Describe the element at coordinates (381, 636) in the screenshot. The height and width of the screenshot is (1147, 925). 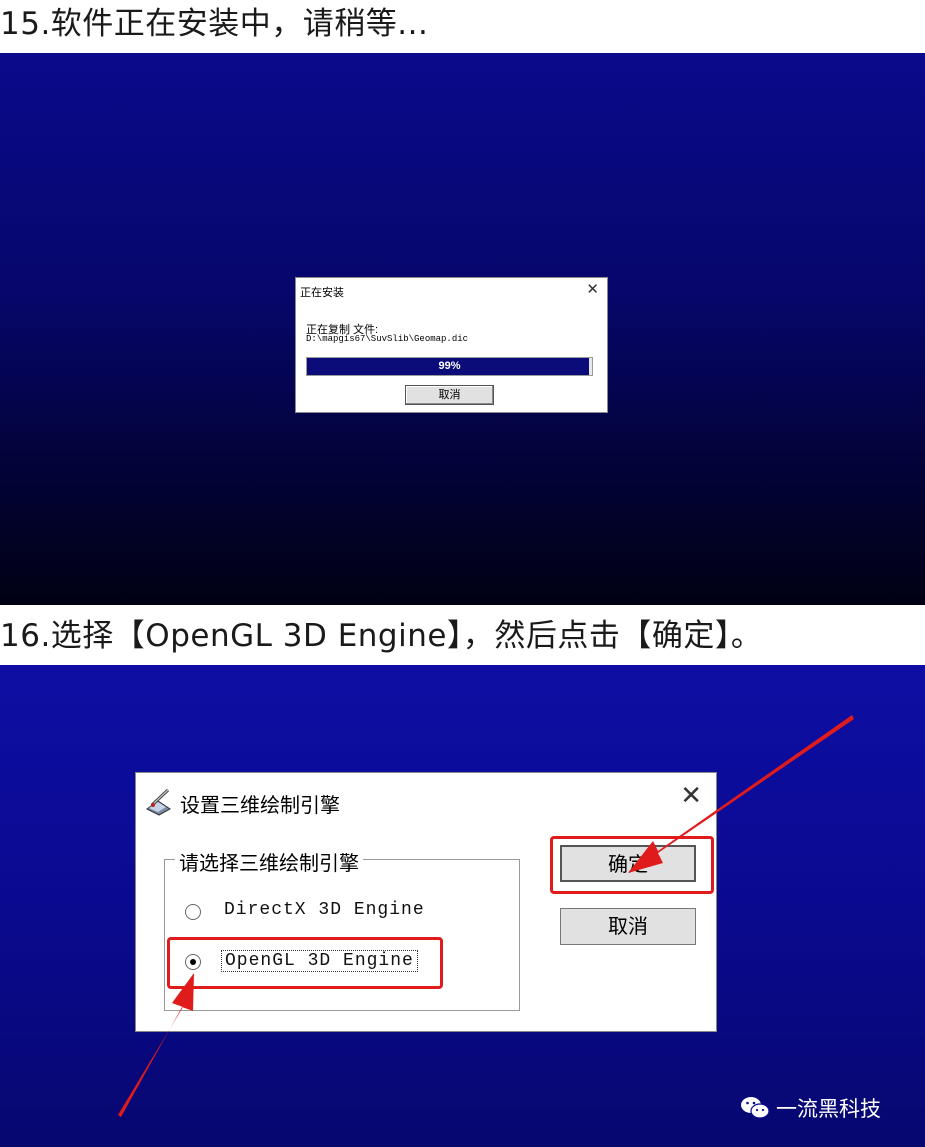
I see `step-16-heading: 16.选择【OpenGL 3D Engine】，然后点击【确定】。` at that location.